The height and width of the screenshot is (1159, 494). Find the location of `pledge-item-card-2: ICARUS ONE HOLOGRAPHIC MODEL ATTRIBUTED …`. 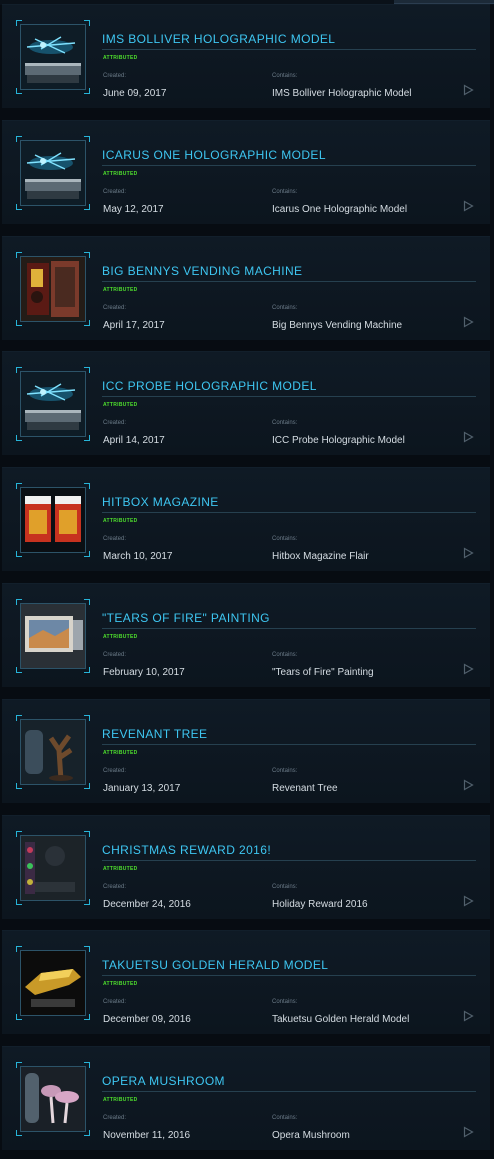

pledge-item-card-2: ICARUS ONE HOLOGRAPHIC MODEL ATTRIBUTED … is located at coordinates (246, 172).